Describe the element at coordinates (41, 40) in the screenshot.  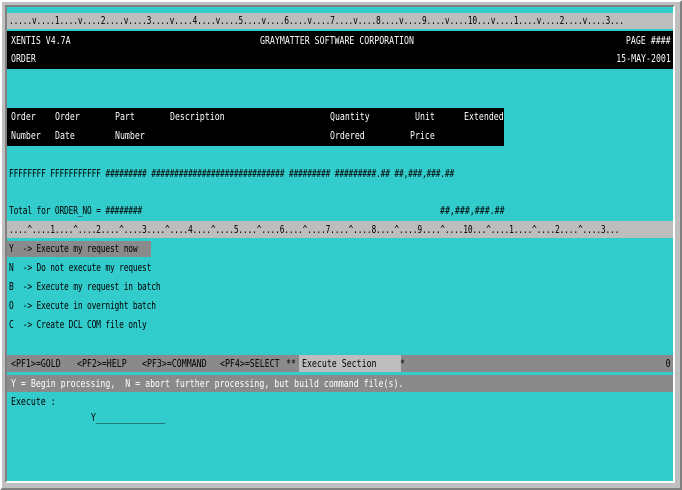
I see `app-version: XENTIS V4.7A` at that location.